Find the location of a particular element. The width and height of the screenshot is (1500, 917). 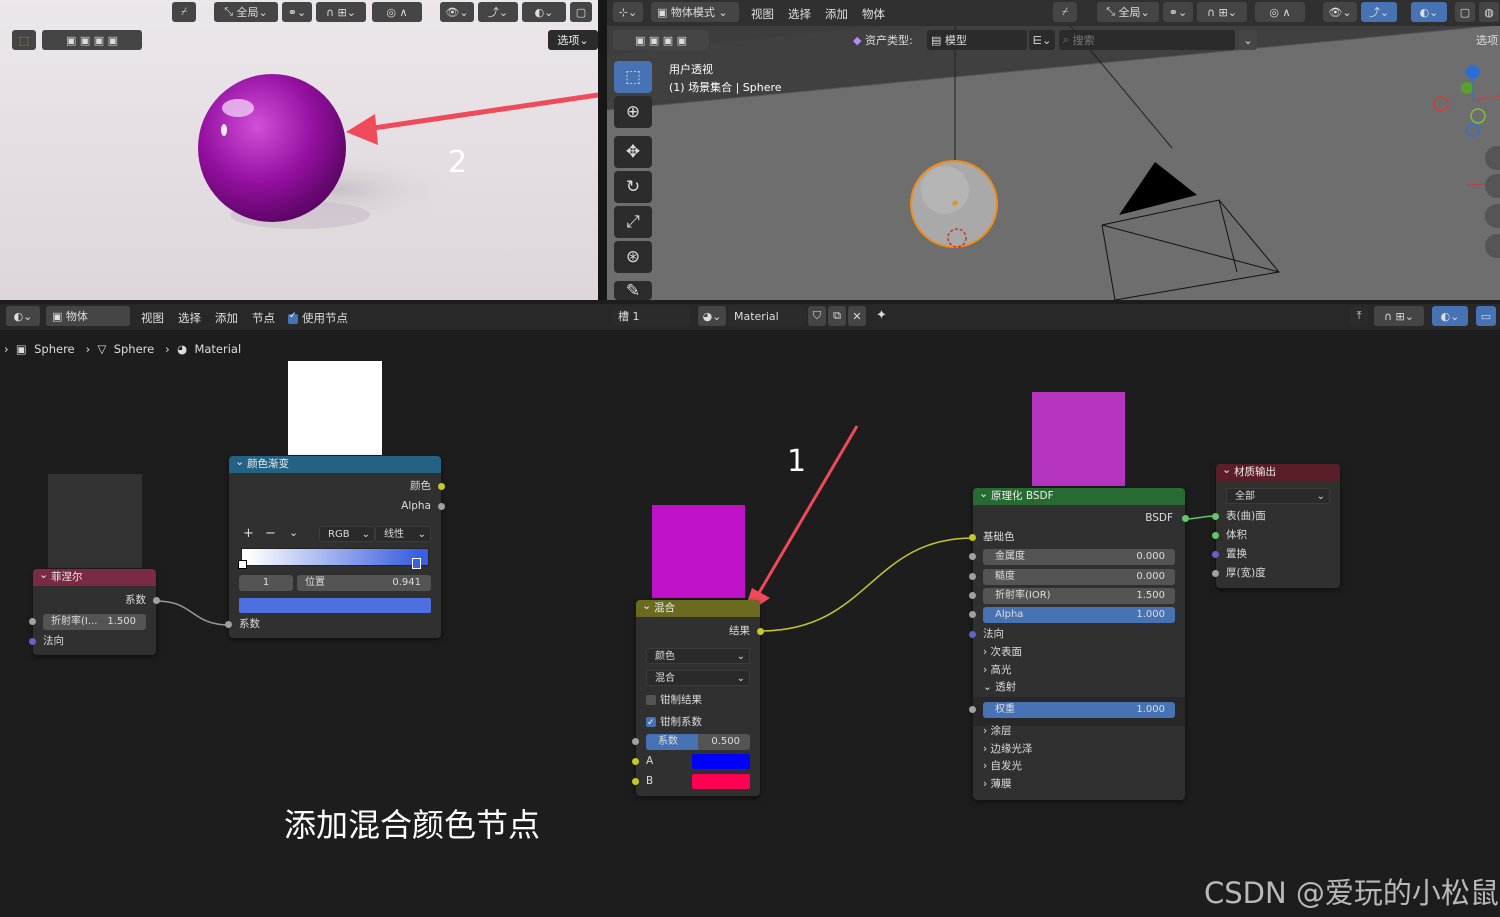

sidebar-toggle: ▭ is located at coordinates (1486, 316).